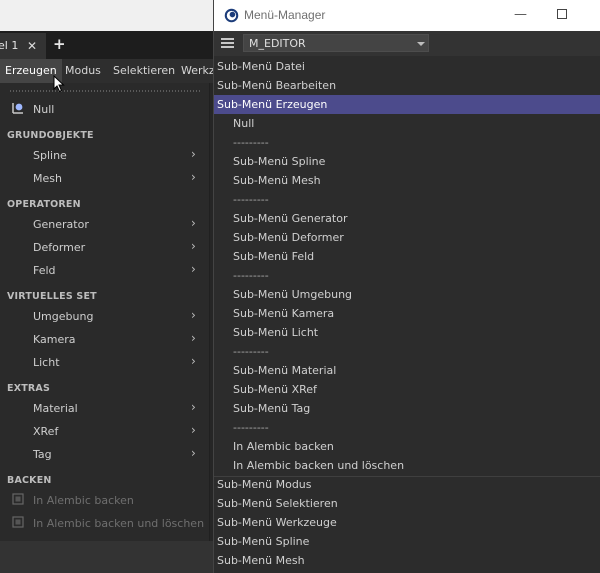  What do you see at coordinates (407, 503) in the screenshot?
I see `menu-tree-item: Sub-Menü Selektieren` at bounding box center [407, 503].